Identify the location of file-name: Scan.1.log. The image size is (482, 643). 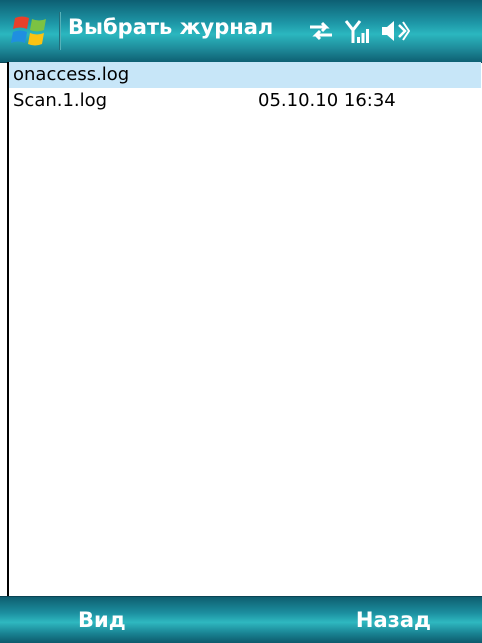
(60, 100).